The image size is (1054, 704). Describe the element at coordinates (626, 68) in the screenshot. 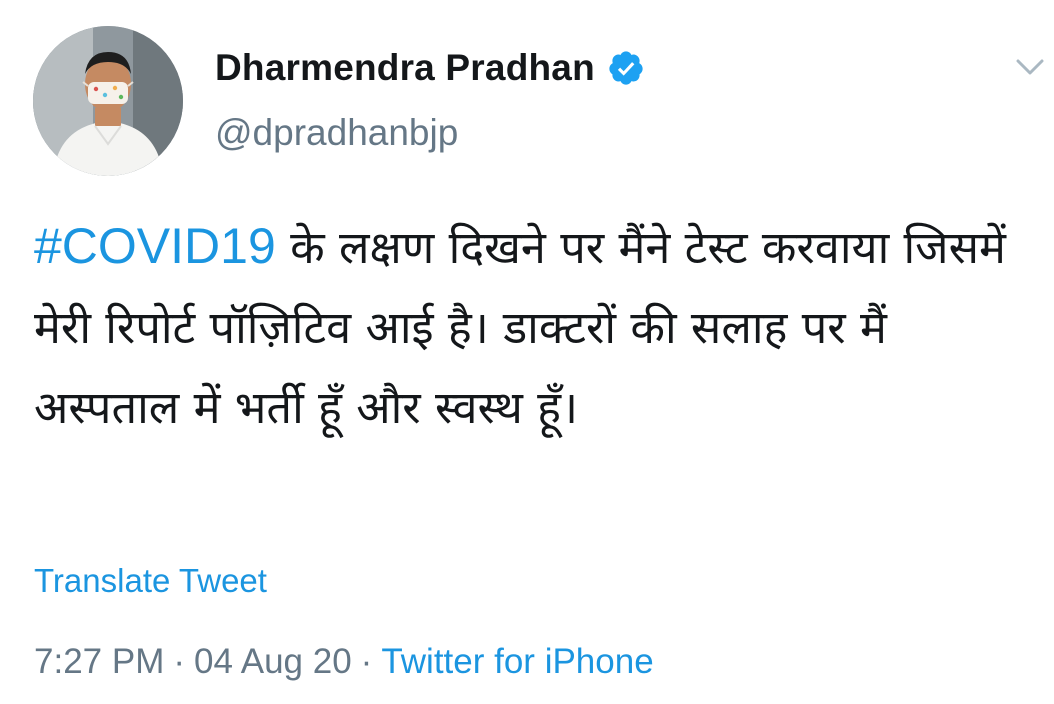

I see `verified-badge-icon` at that location.